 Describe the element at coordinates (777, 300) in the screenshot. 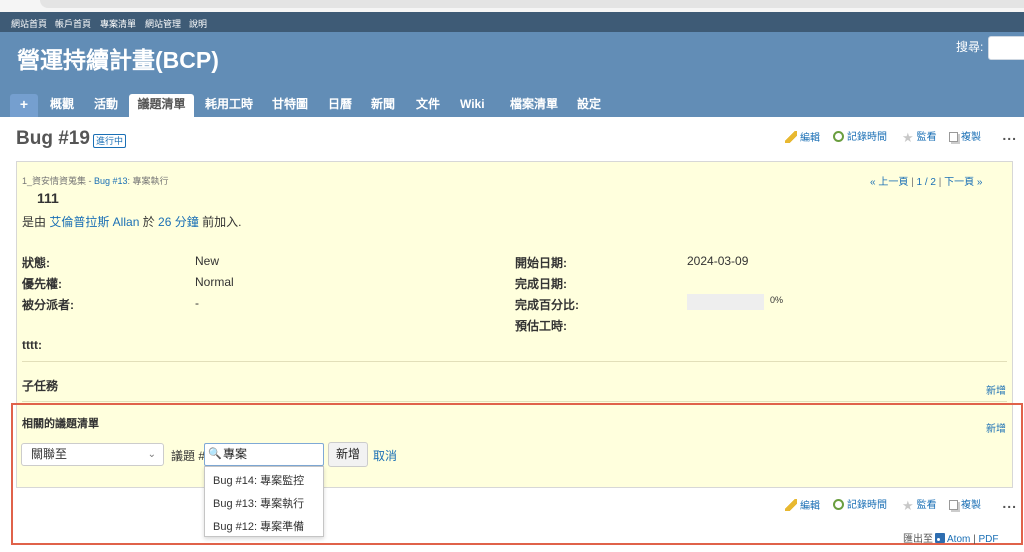

I see `done-ratio-value: 0%` at that location.